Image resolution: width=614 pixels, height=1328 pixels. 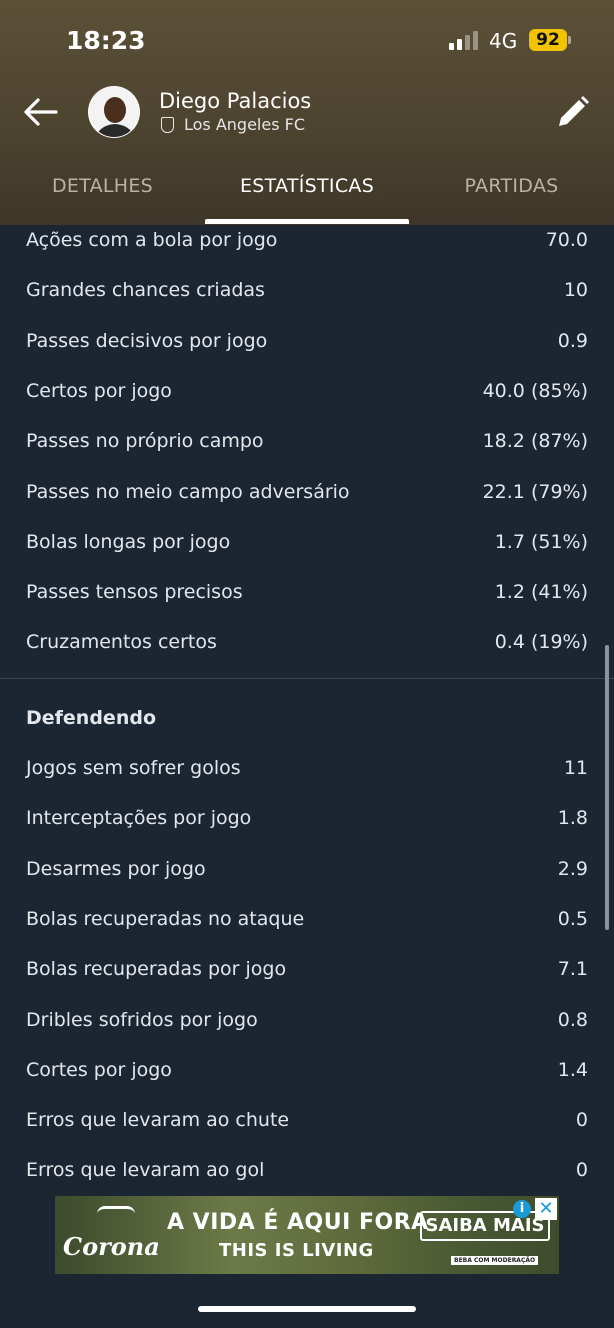 What do you see at coordinates (116, 868) in the screenshot?
I see `stat-label: Desarmes por jogo` at bounding box center [116, 868].